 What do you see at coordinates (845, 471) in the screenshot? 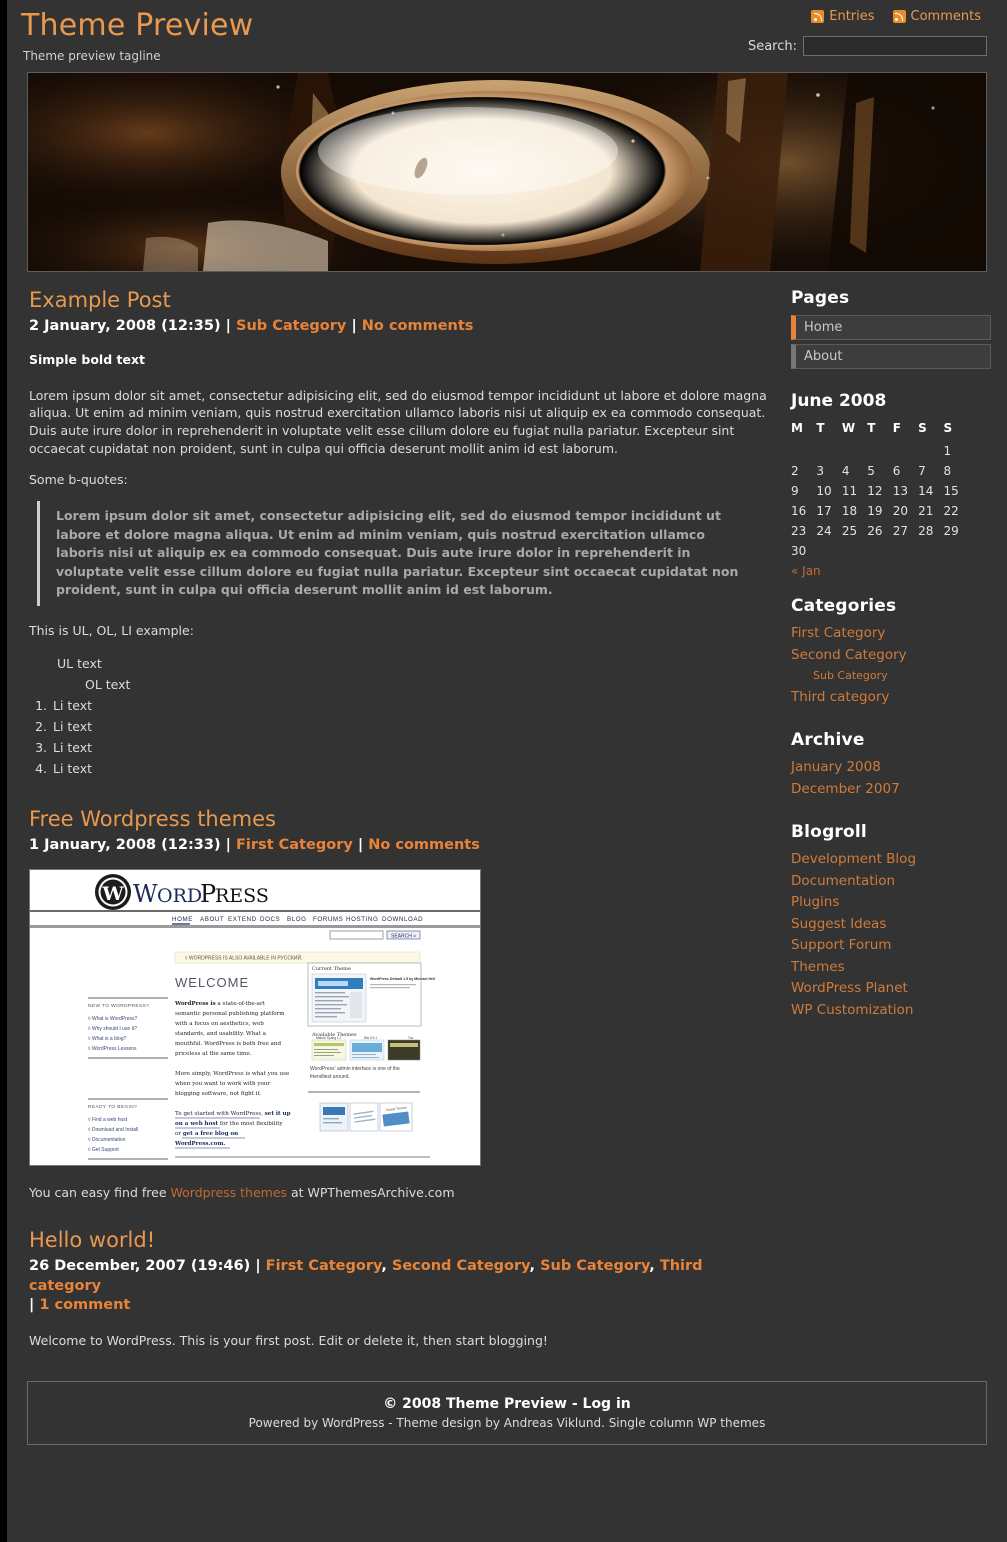
I see `calendar-day: 4` at bounding box center [845, 471].